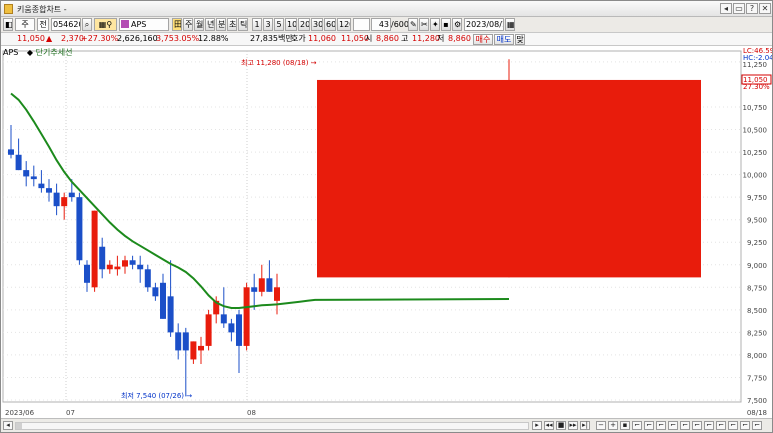 This screenshot has height=433, width=773. I want to click on y-tick-label: 10,500, so click(755, 131).